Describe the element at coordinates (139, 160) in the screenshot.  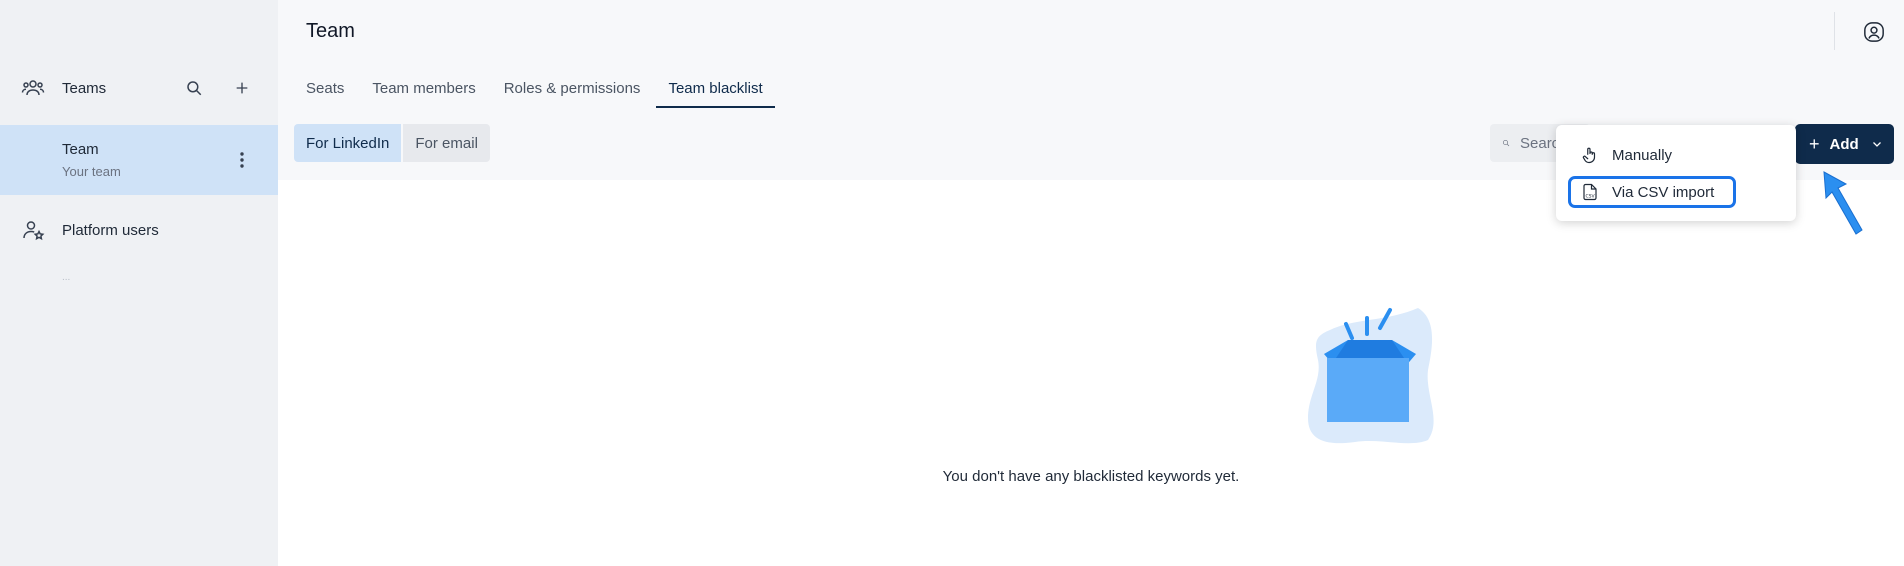
I see `sidebar-item-team: Team Your team` at that location.